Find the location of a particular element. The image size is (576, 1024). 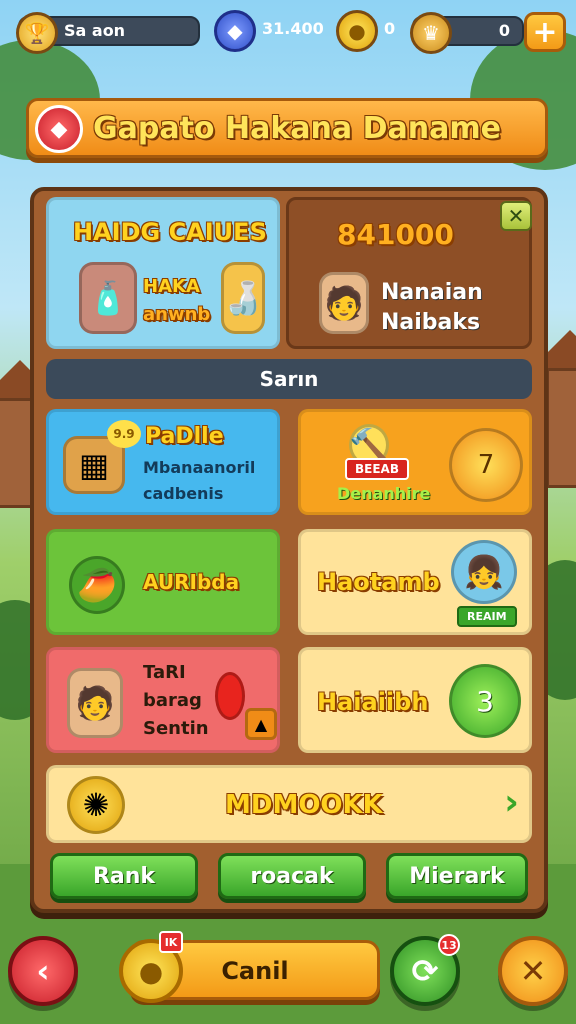

red-gem-icon: ◆ is located at coordinates (59, 129).